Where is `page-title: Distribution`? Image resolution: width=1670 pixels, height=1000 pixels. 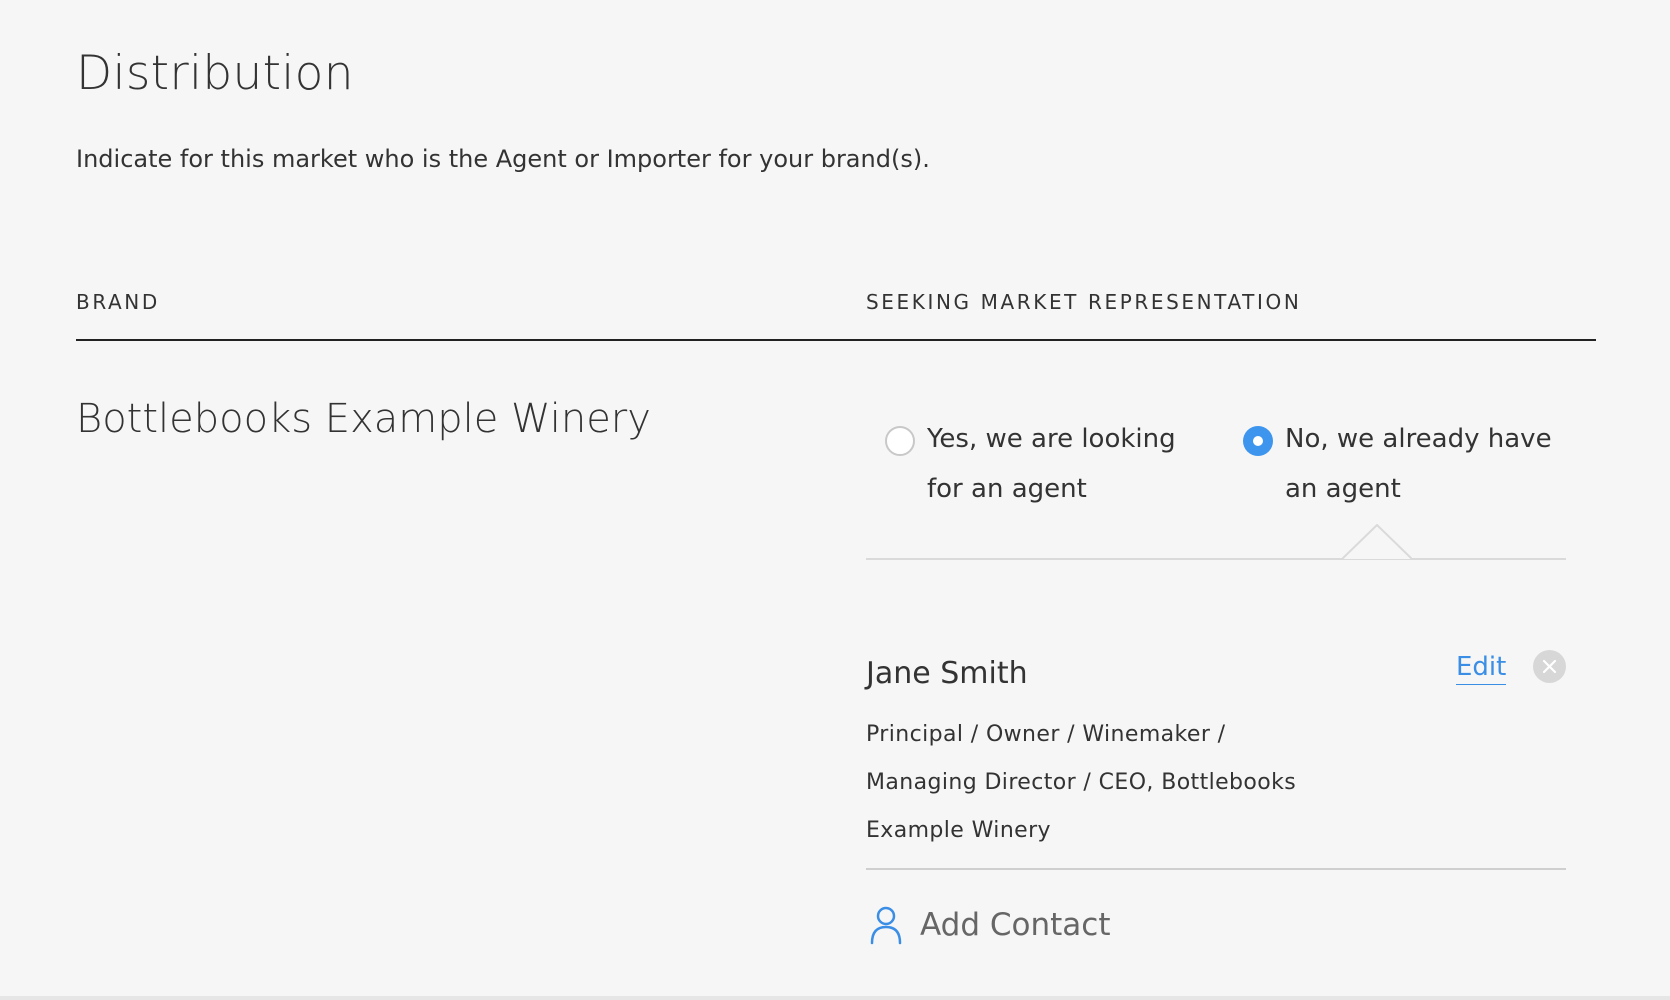 page-title: Distribution is located at coordinates (215, 73).